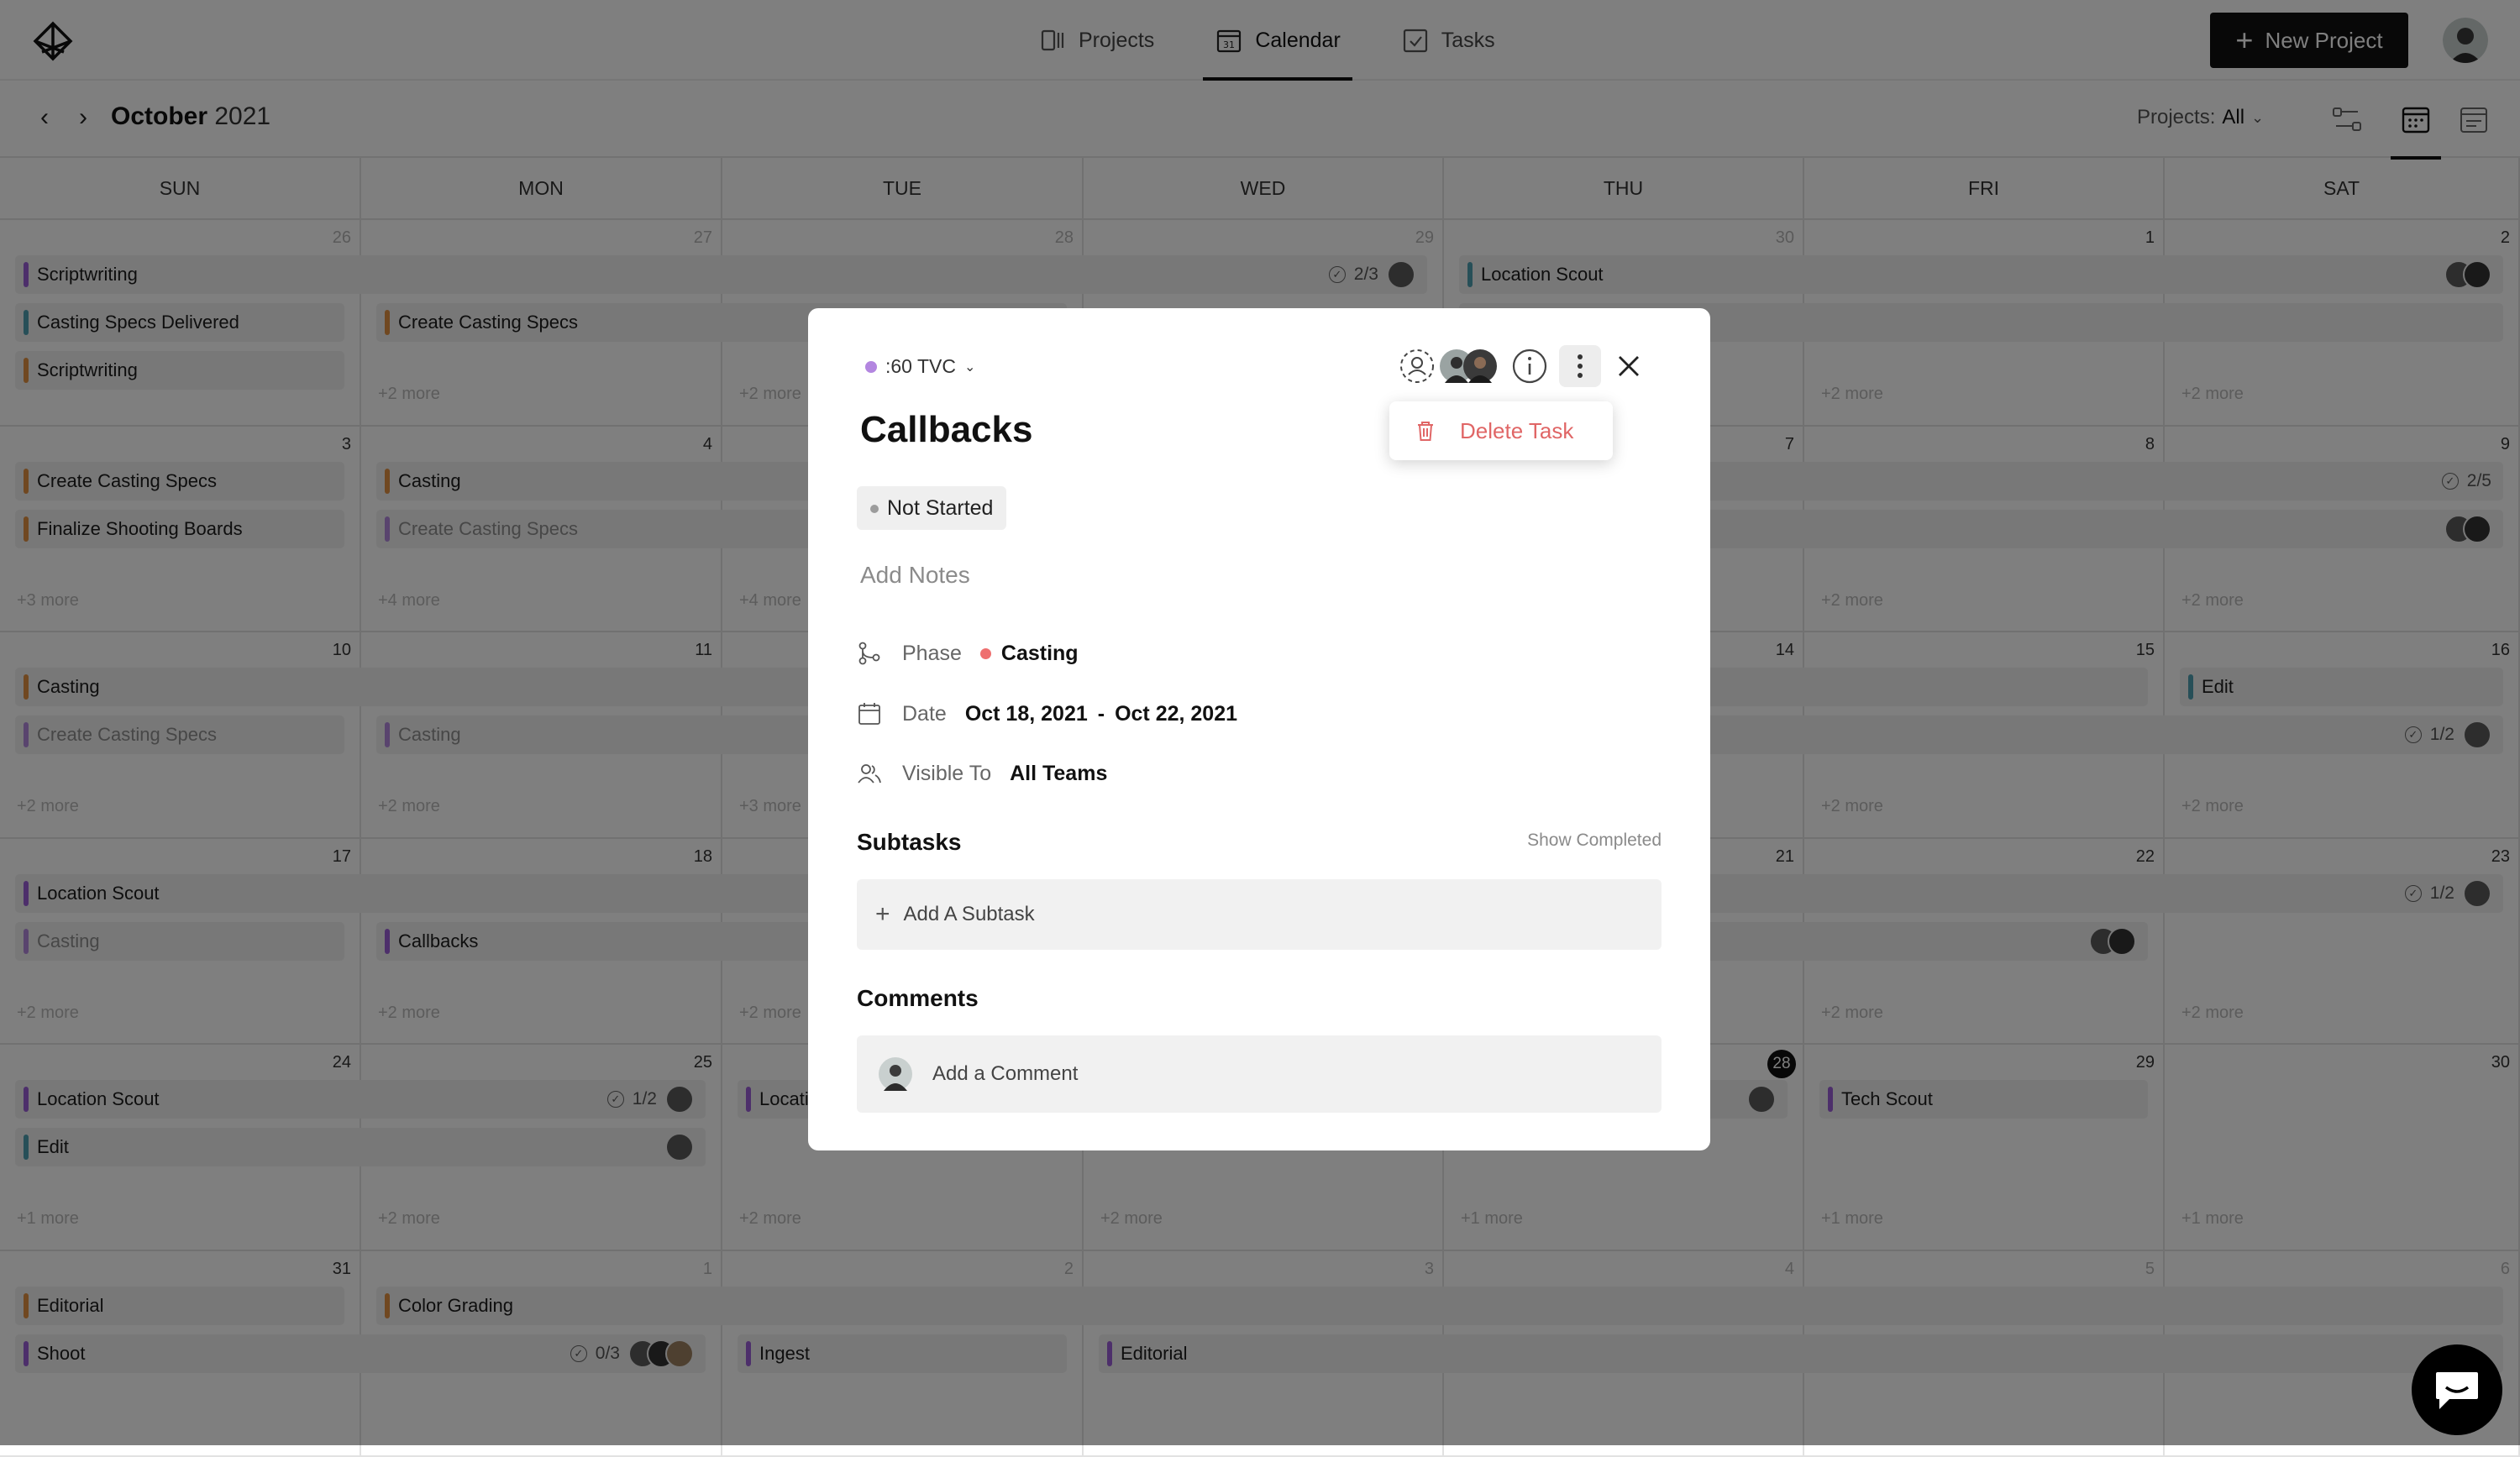 The image size is (2520, 1457). Describe the element at coordinates (932, 654) in the screenshot. I see `phase-label: Phase` at that location.